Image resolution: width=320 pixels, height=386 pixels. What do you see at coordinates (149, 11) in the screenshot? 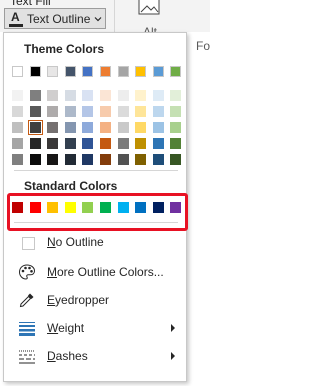
I see `alt-text-icon` at bounding box center [149, 11].